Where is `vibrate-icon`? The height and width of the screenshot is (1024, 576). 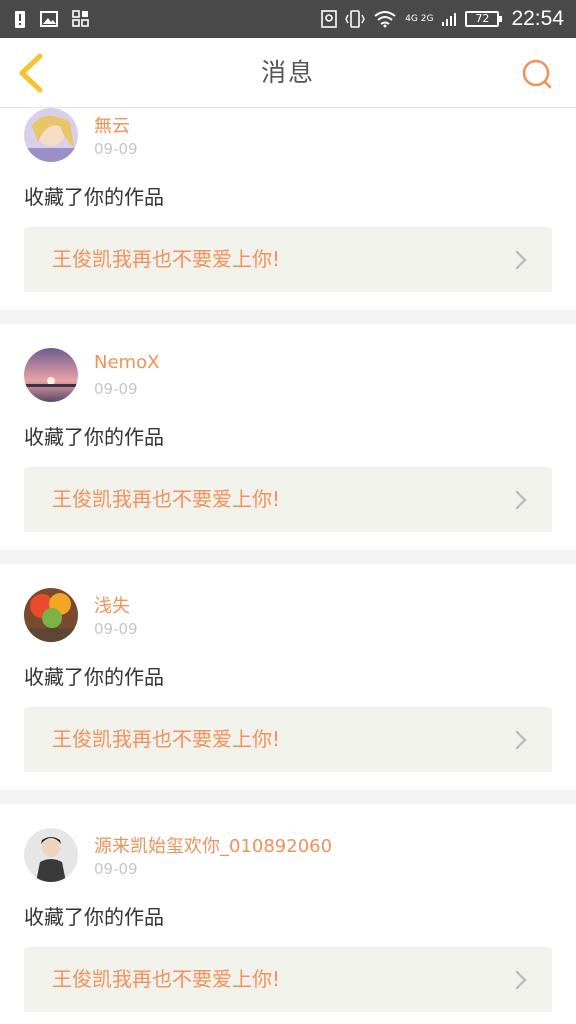 vibrate-icon is located at coordinates (355, 19).